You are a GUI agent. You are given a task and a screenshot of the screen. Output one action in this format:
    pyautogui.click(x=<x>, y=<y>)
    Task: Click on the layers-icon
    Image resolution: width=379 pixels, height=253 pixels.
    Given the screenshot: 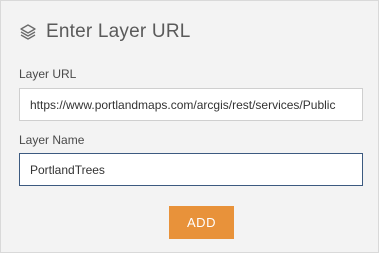 What is the action you would take?
    pyautogui.click(x=28, y=32)
    